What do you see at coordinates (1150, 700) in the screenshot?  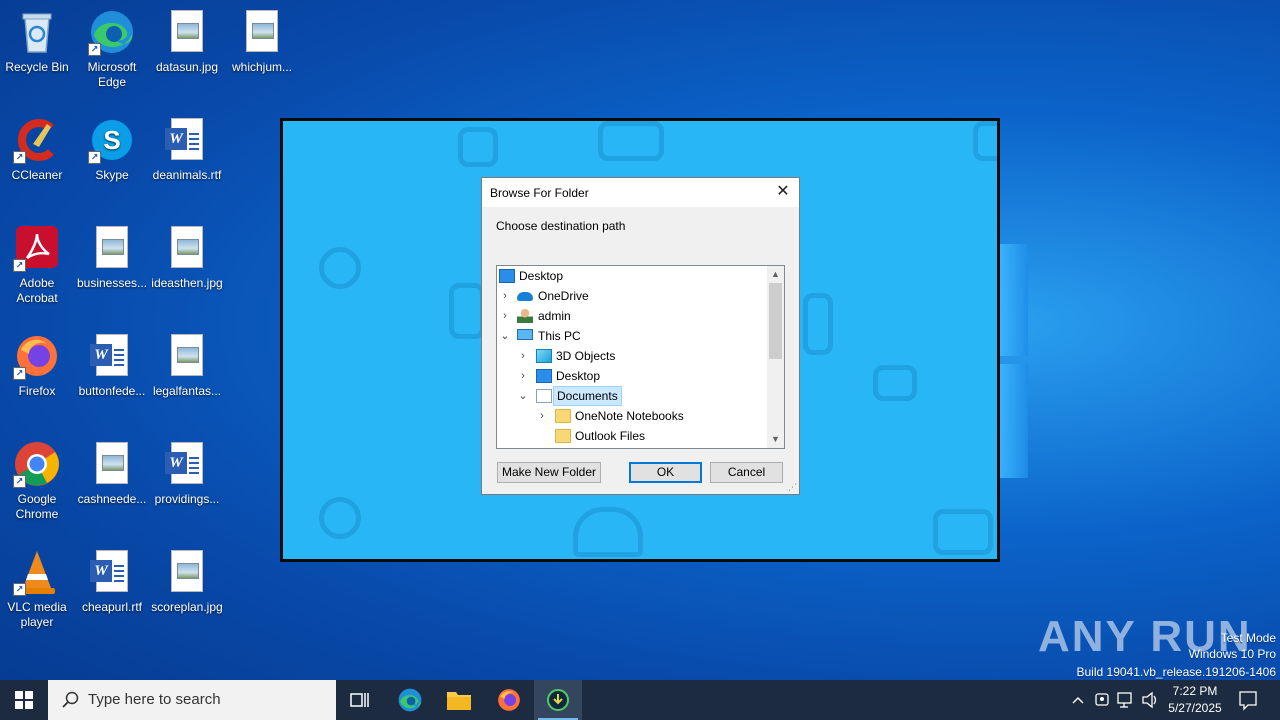 I see `tray-volume-button` at bounding box center [1150, 700].